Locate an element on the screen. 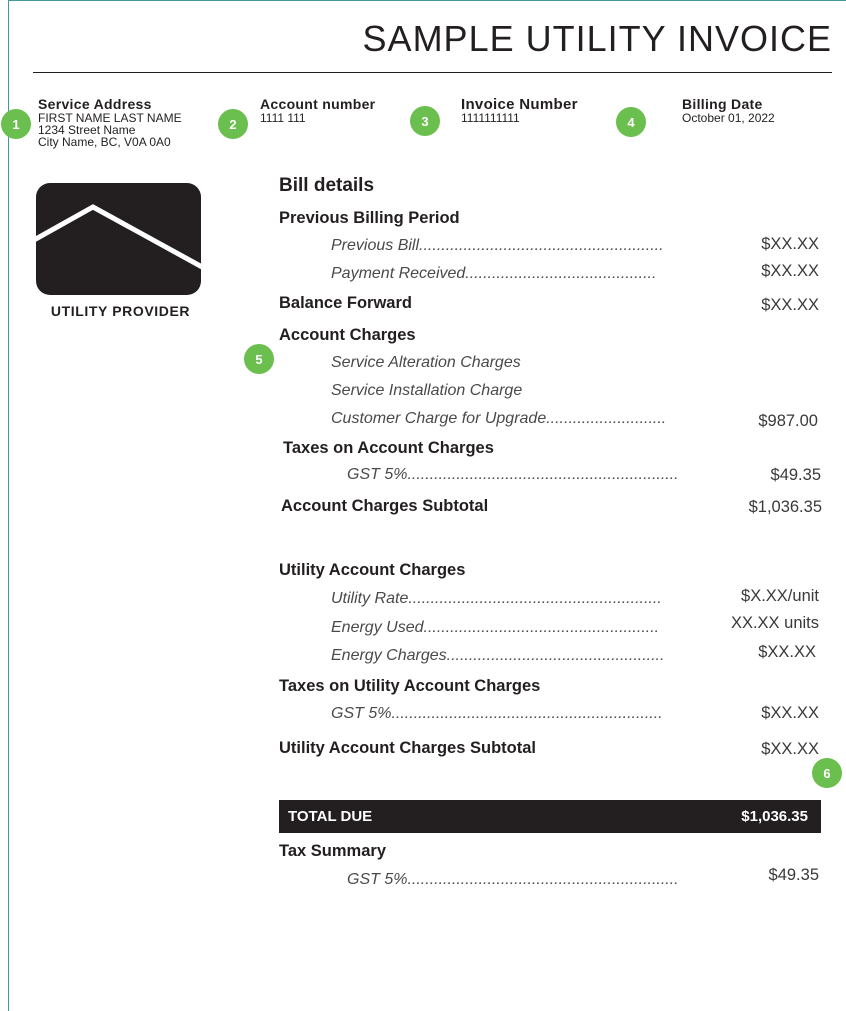 This screenshot has height=1011, width=846. gst-summary-amount: $49.35 is located at coordinates (793, 875).